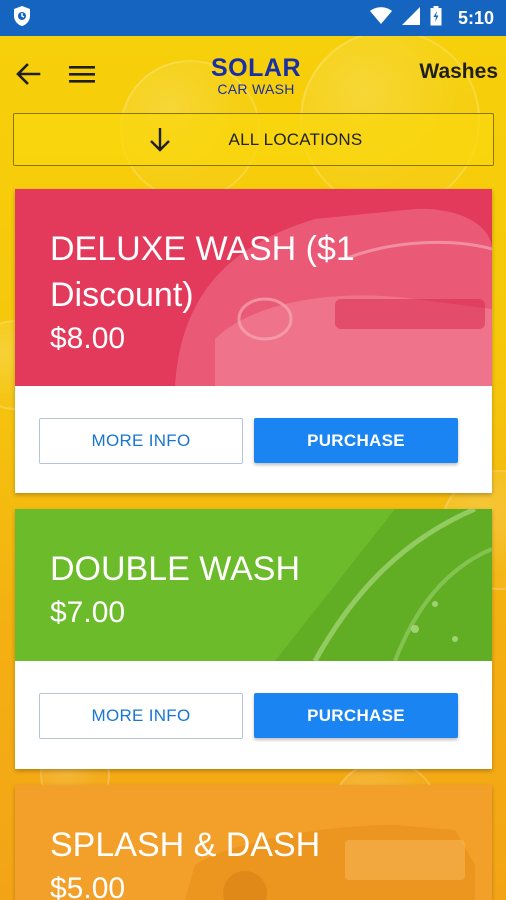 Image resolution: width=506 pixels, height=900 pixels. I want to click on logo-line1: SOLAR, so click(256, 68).